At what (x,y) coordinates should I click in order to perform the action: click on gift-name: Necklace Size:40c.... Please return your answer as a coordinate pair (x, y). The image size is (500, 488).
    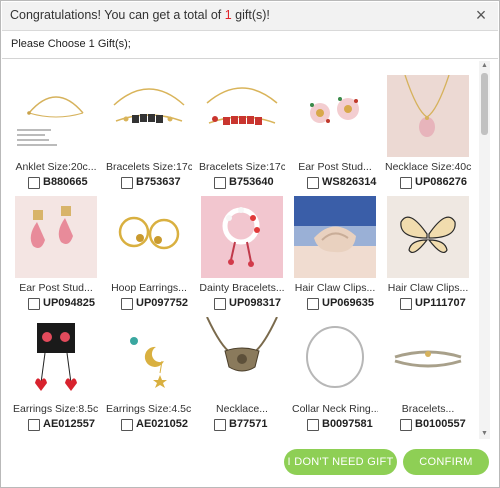
    Looking at the image, I should click on (428, 167).